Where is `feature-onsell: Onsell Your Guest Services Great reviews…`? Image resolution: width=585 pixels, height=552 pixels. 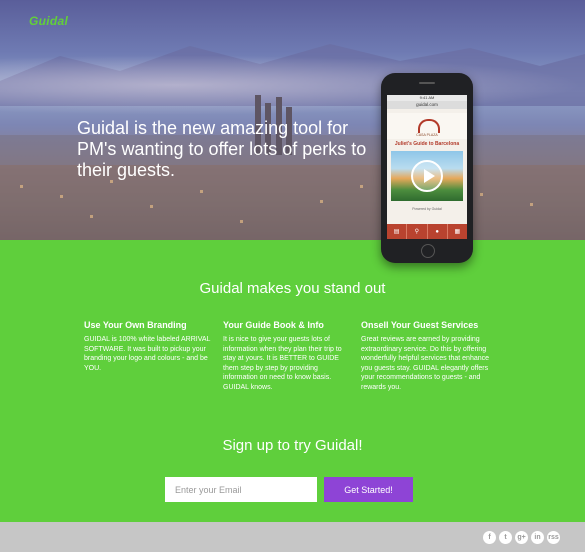 feature-onsell: Onsell Your Guest Services Great reviews… is located at coordinates (428, 356).